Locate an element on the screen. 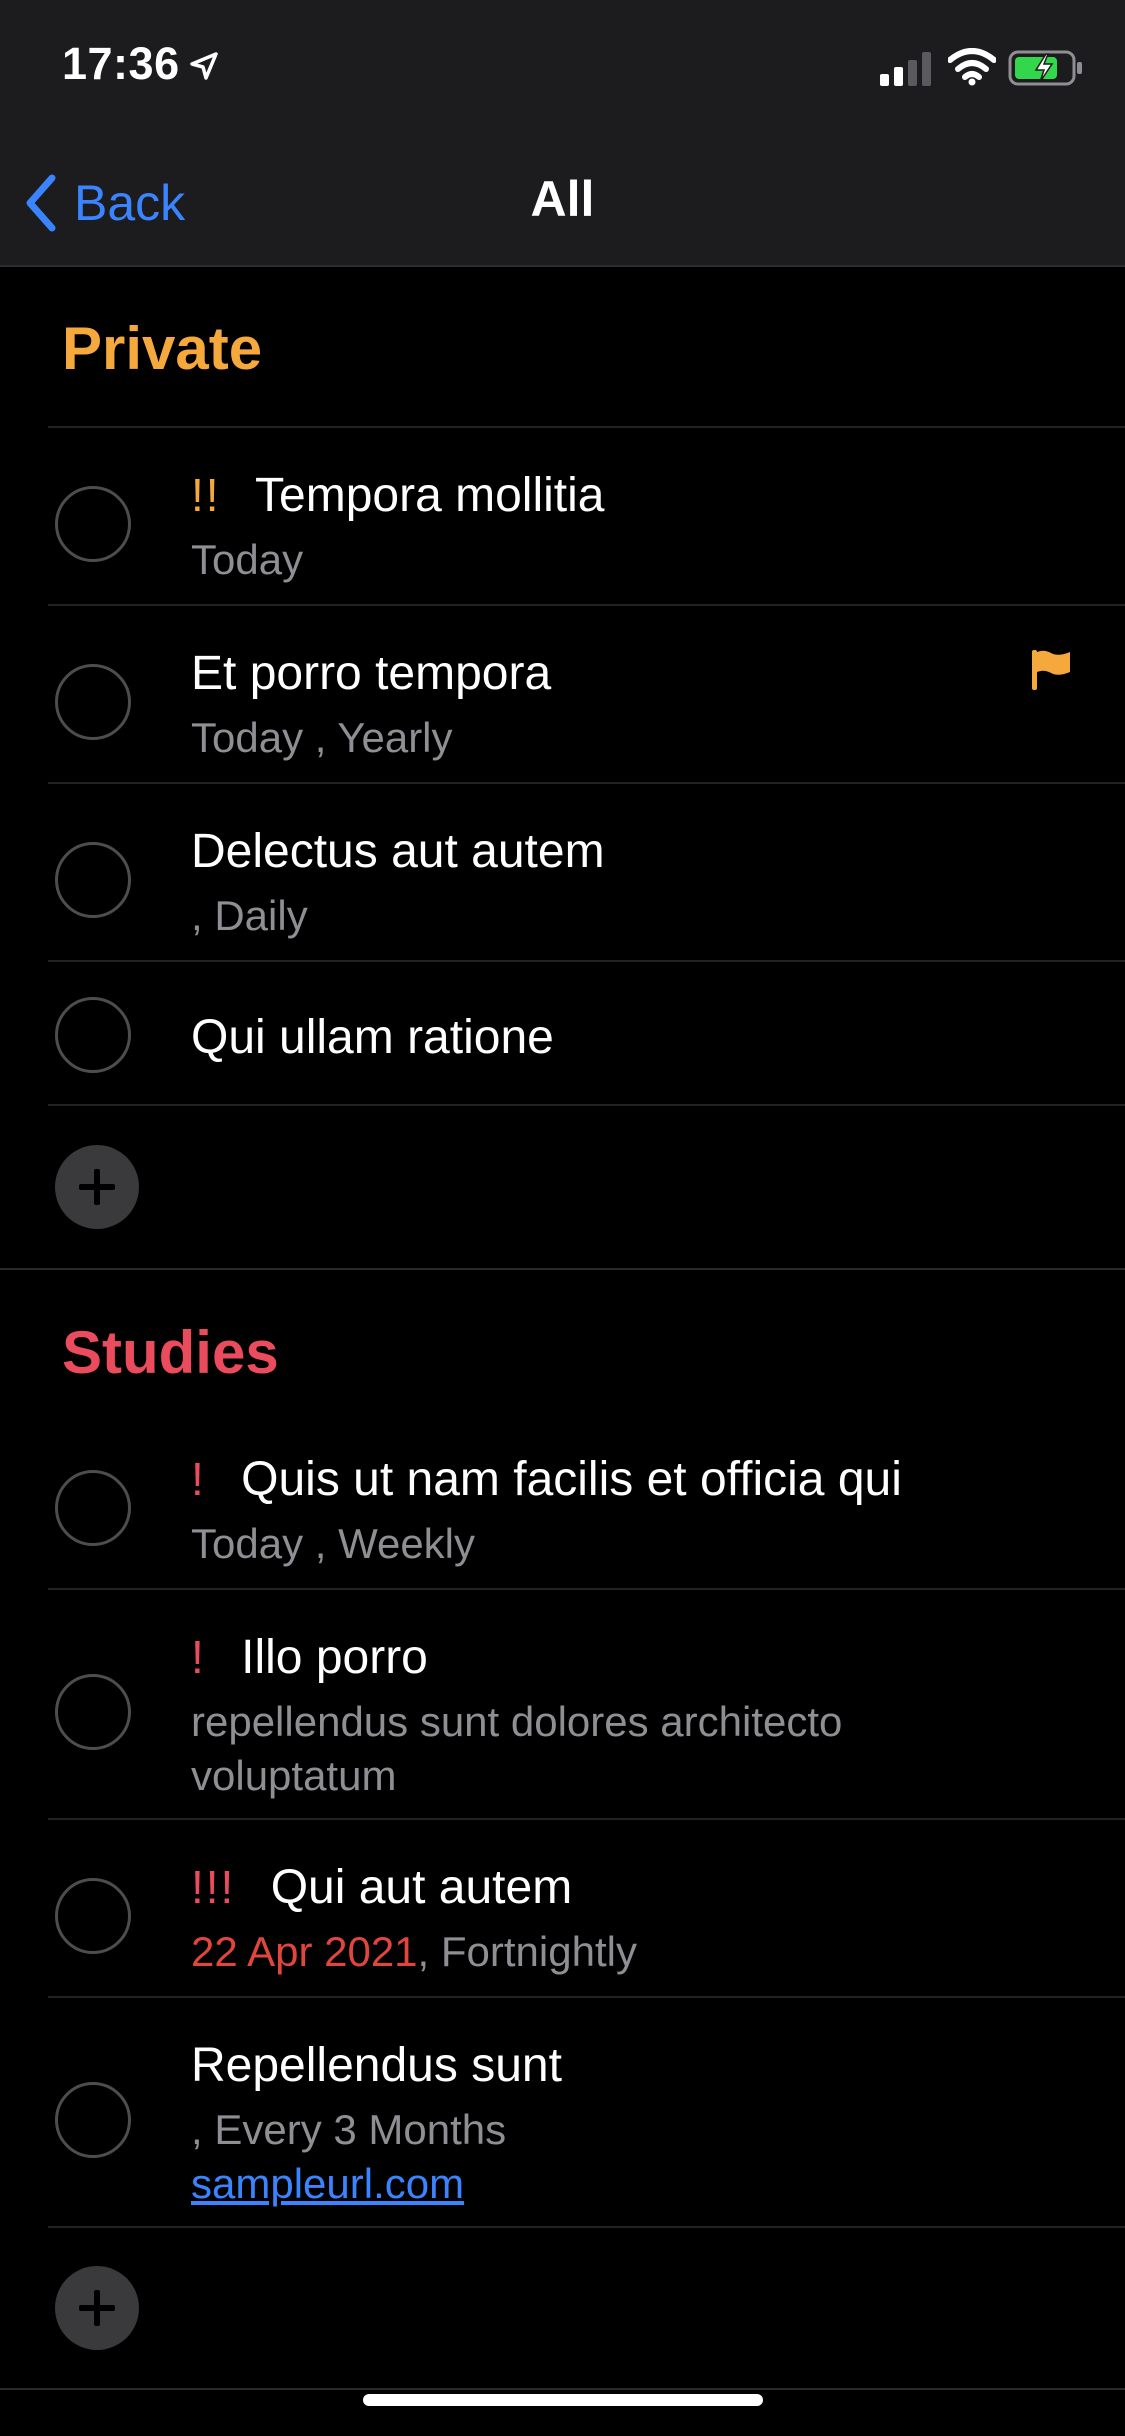 The width and height of the screenshot is (1125, 2436). flag-icon is located at coordinates (1051, 672).